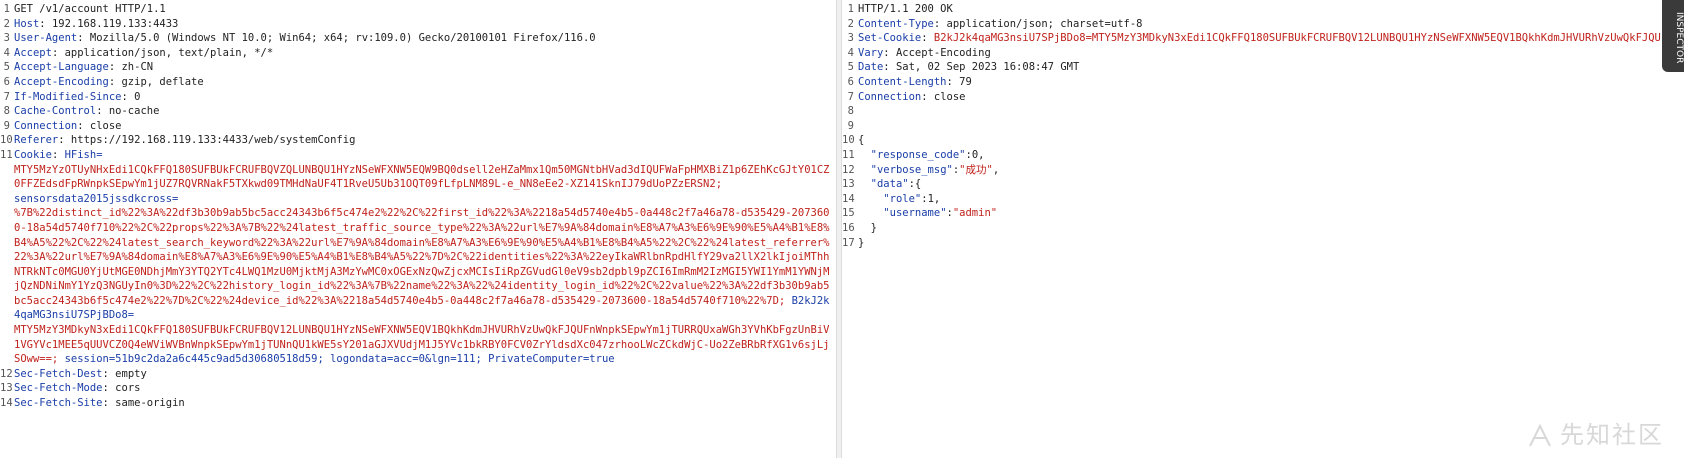 Image resolution: width=1684 pixels, height=458 pixels. Describe the element at coordinates (850, 9) in the screenshot. I see `line-number: 1` at that location.